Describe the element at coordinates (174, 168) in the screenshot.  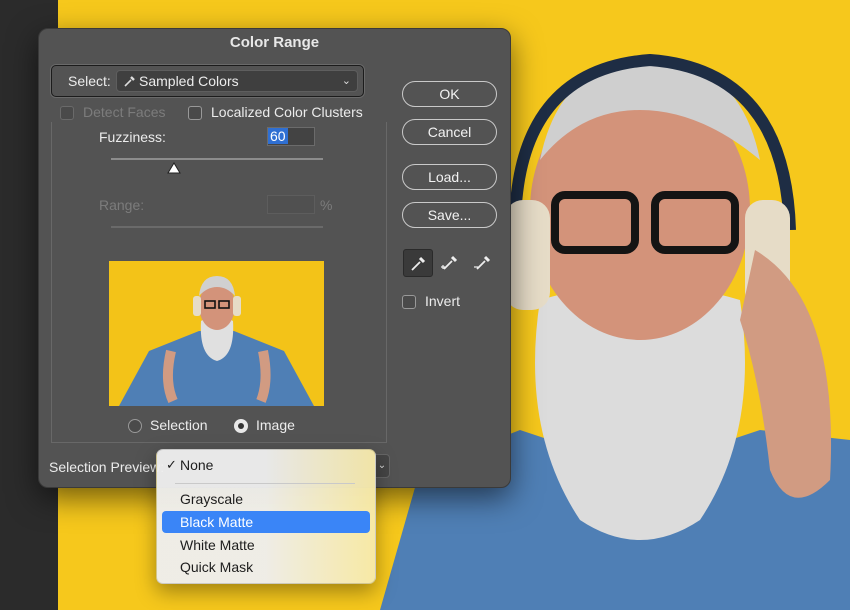
I see `fuzziness-slider-thumb` at that location.